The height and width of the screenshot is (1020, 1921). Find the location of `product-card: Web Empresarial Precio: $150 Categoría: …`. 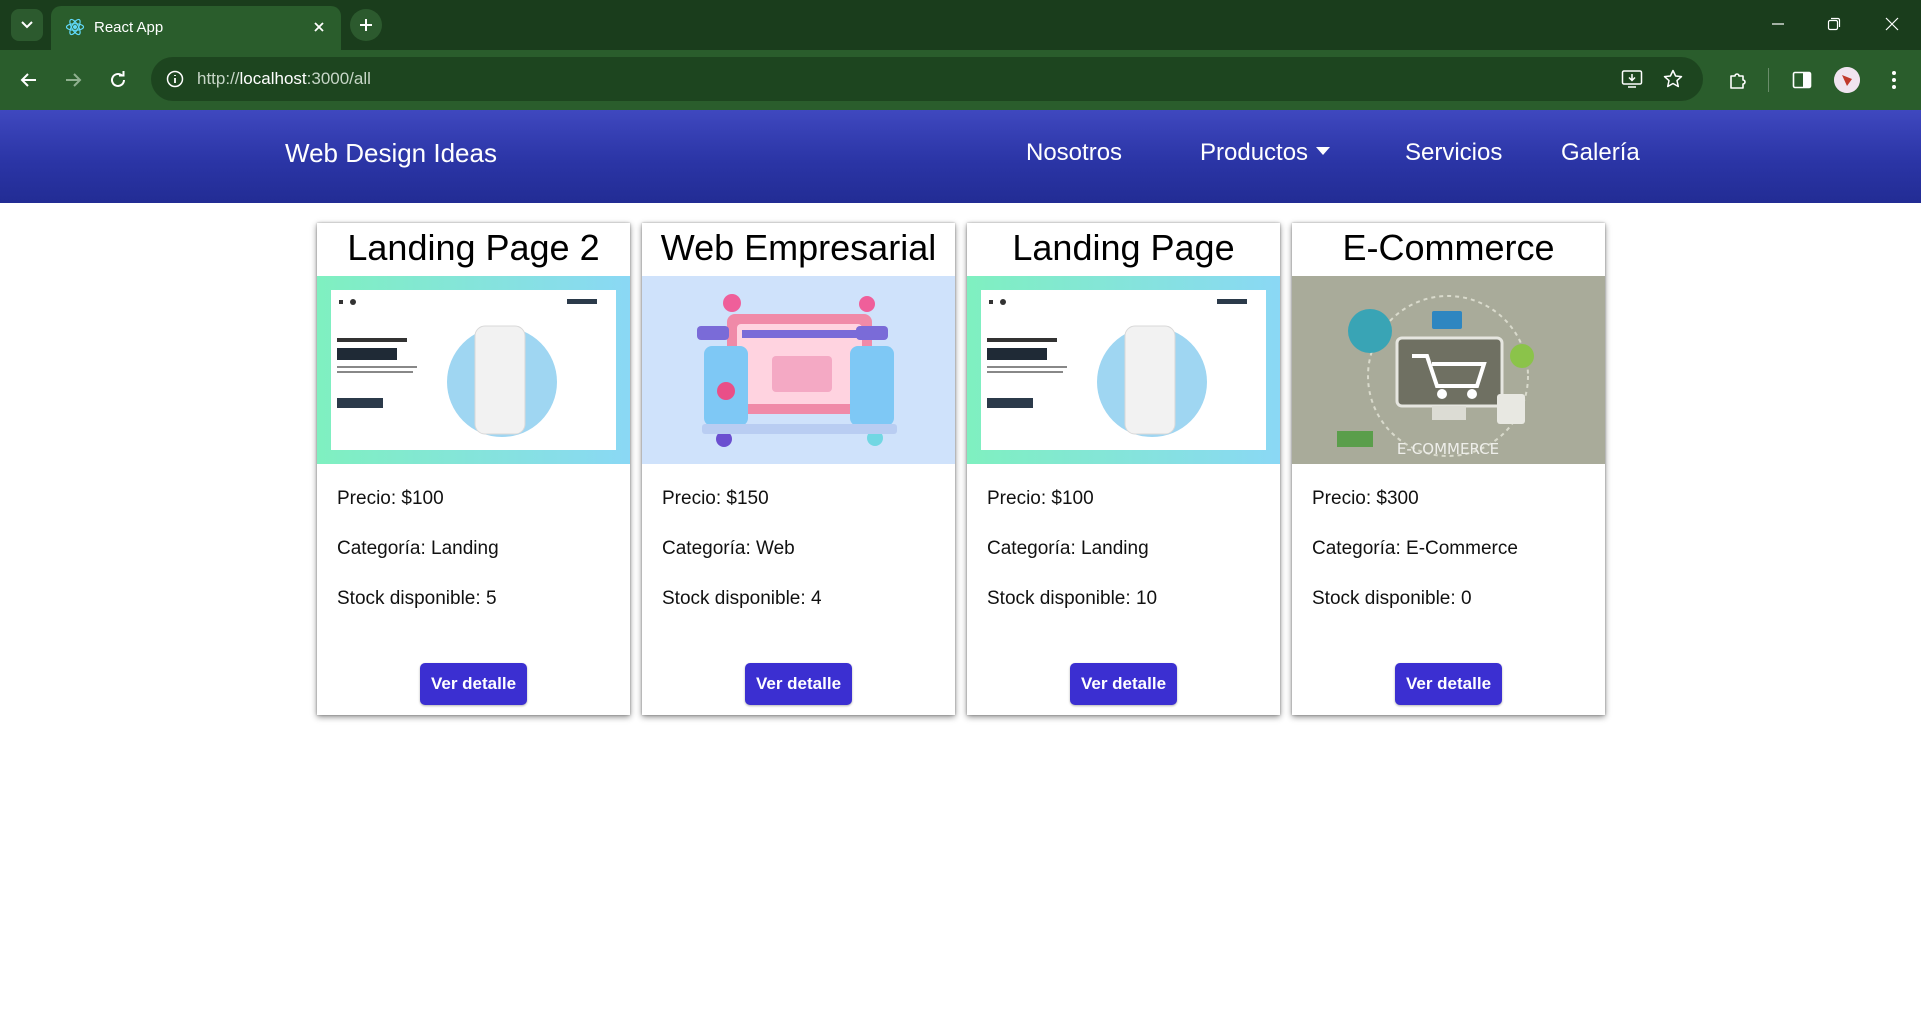

product-card: Web Empresarial Precio: $150 Categoría: … is located at coordinates (798, 469).